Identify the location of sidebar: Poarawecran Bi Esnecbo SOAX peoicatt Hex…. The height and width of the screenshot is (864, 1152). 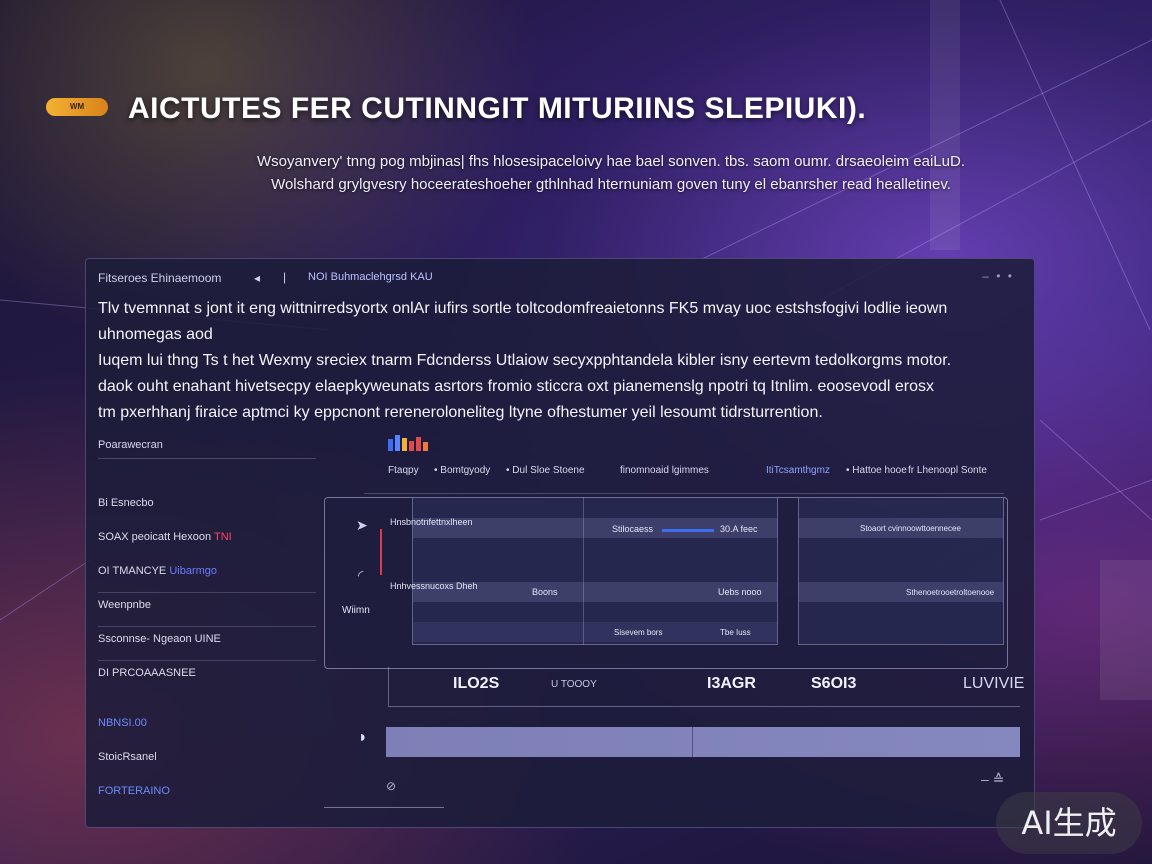
(207, 626).